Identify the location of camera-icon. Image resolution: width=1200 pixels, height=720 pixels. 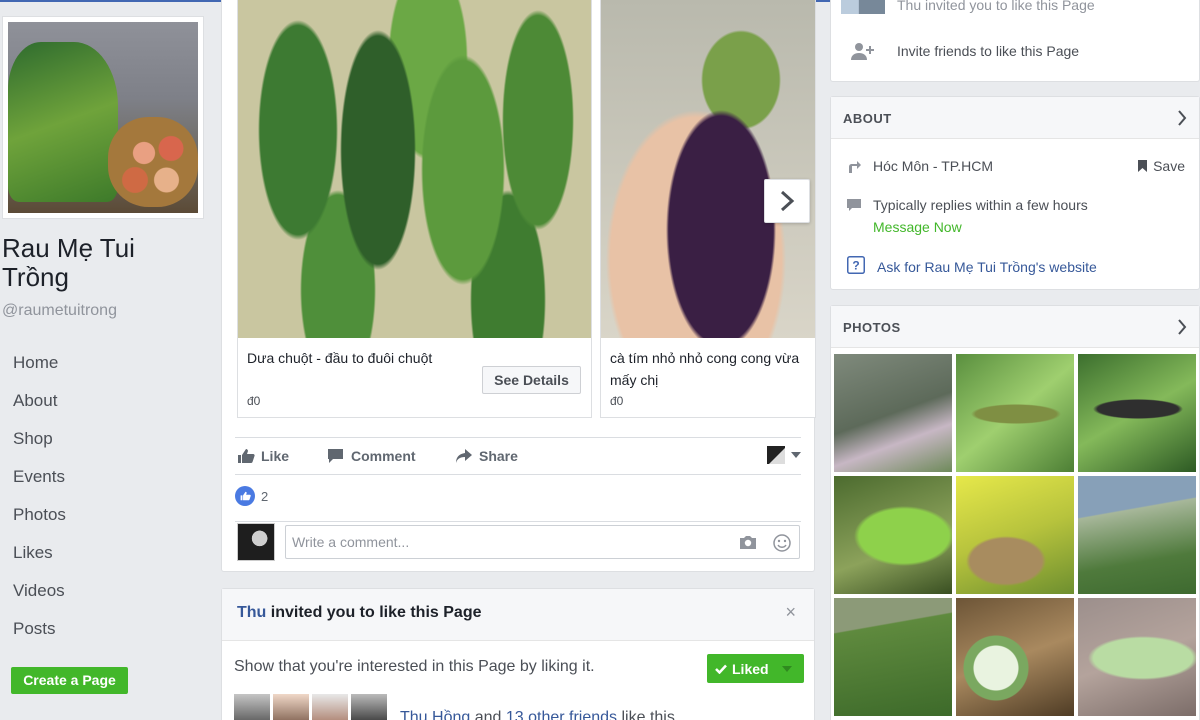
(748, 542).